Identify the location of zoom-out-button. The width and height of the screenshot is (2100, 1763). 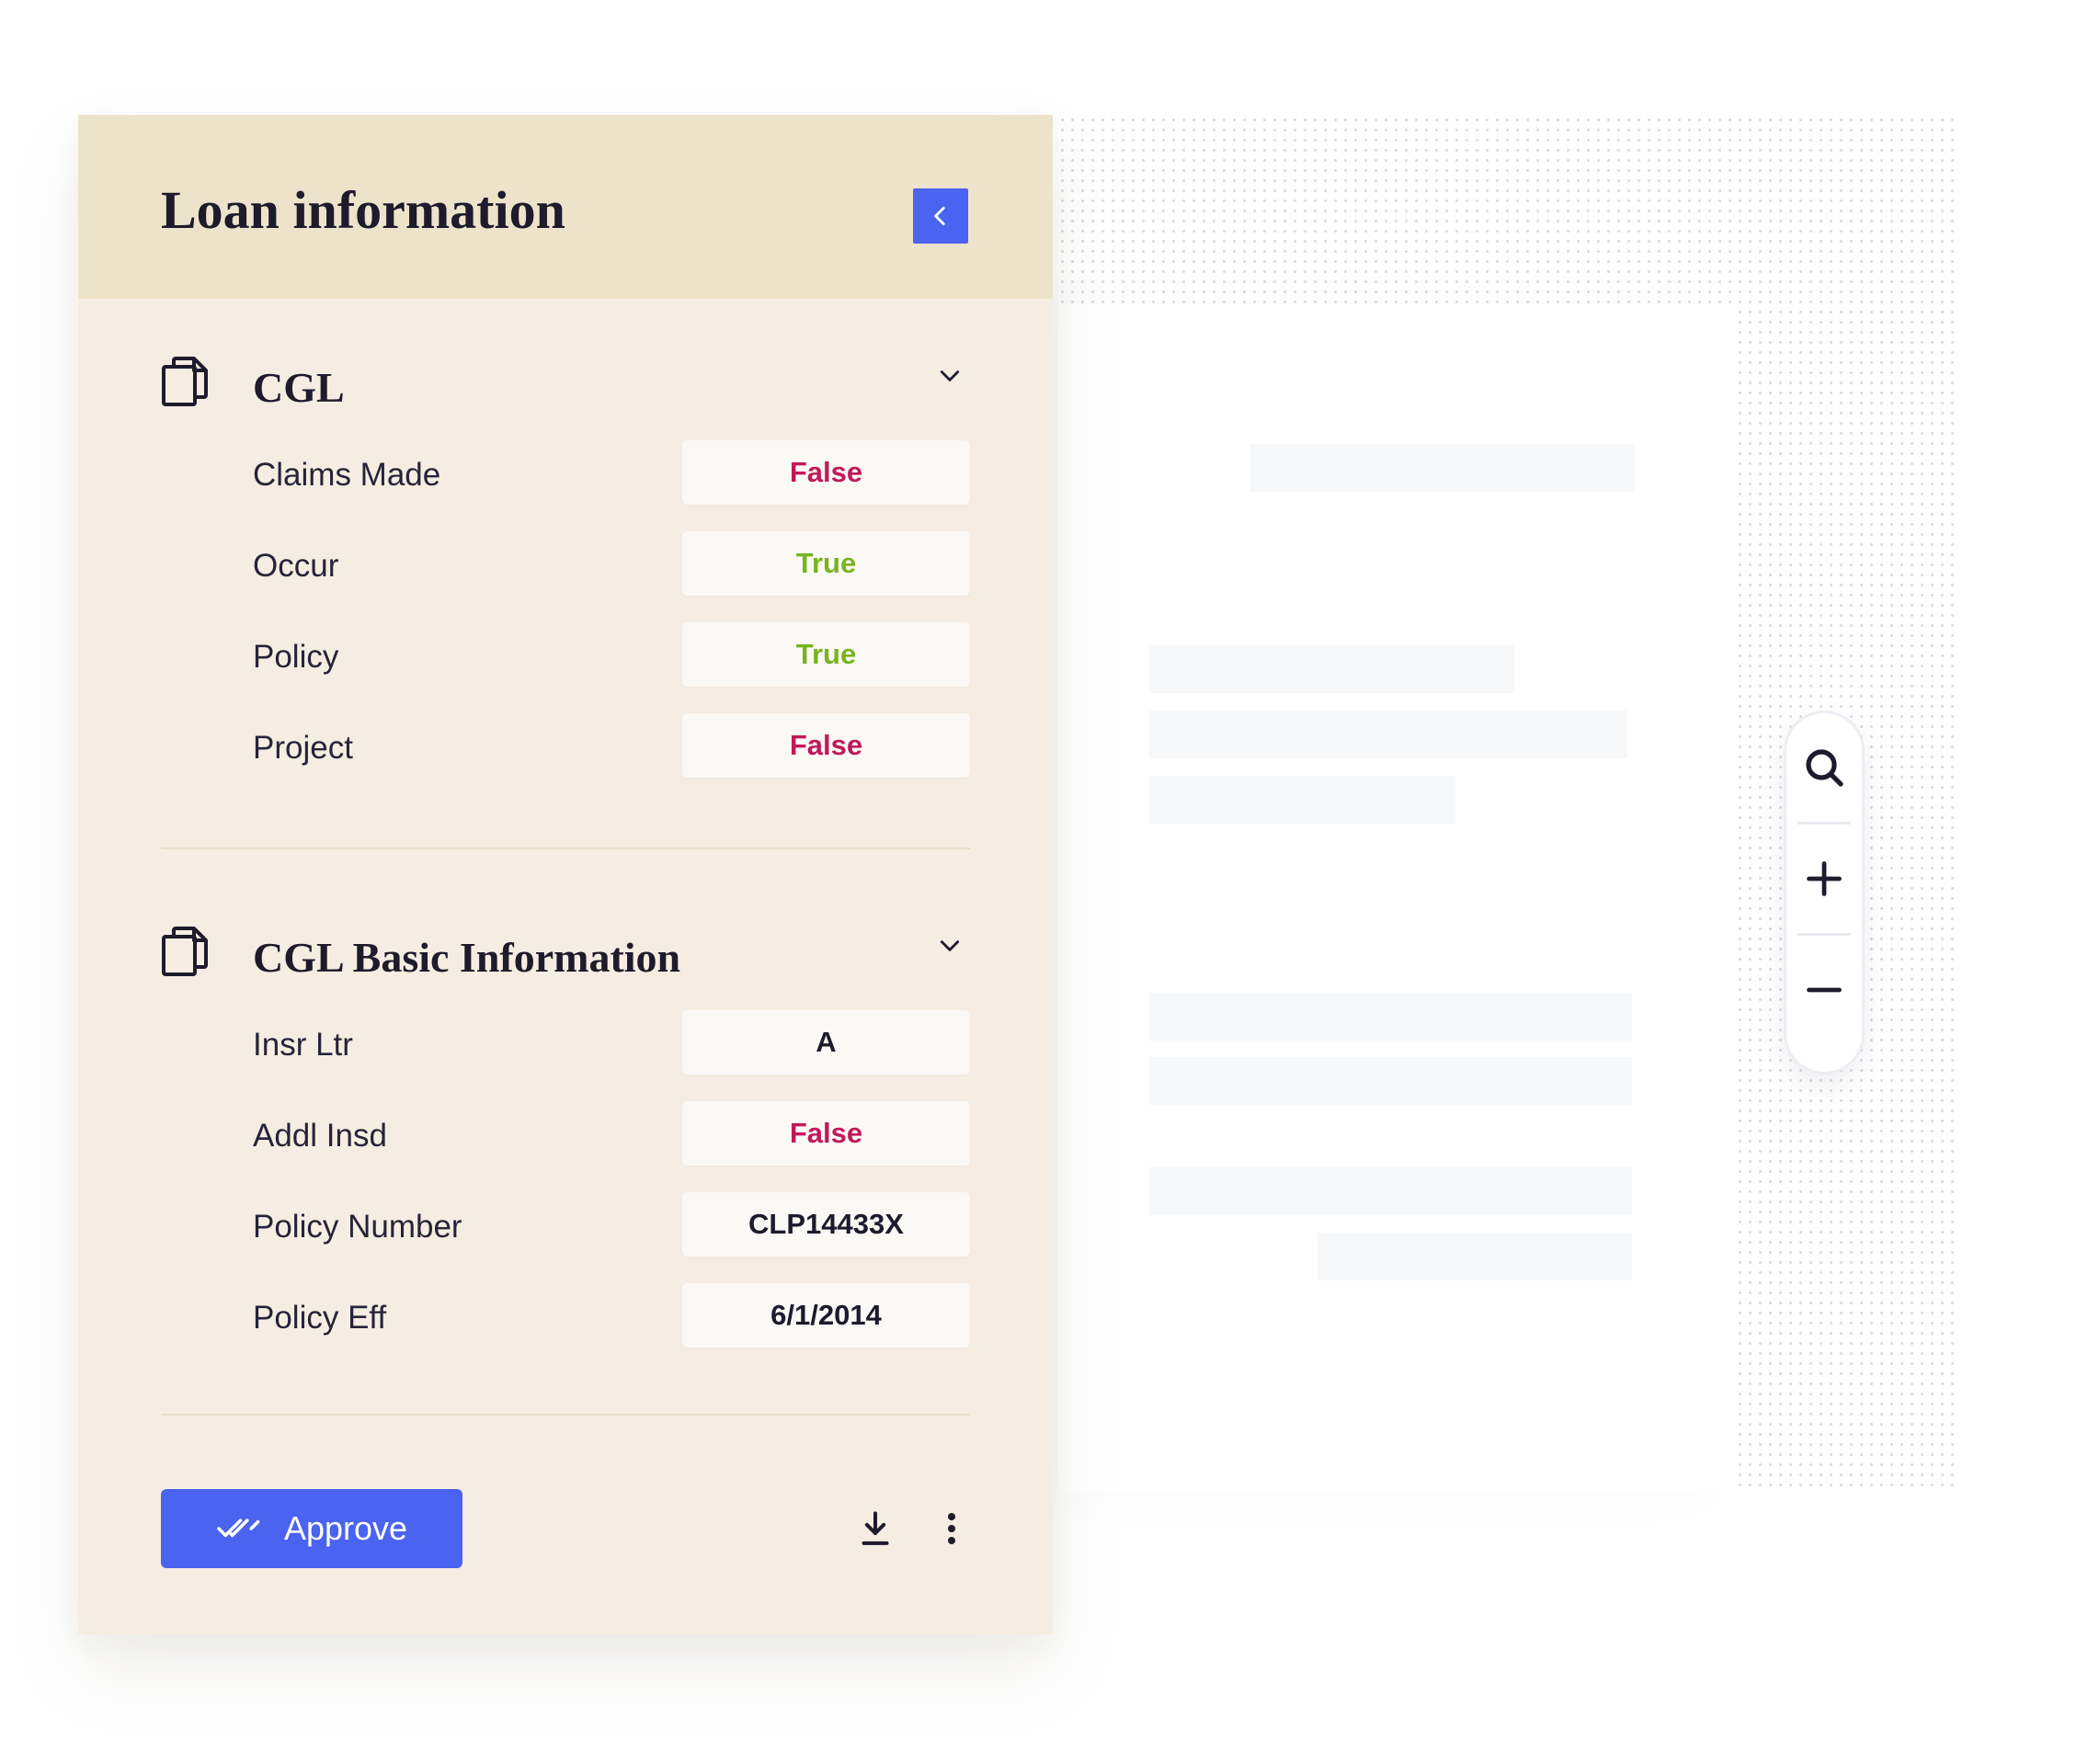
(1824, 990).